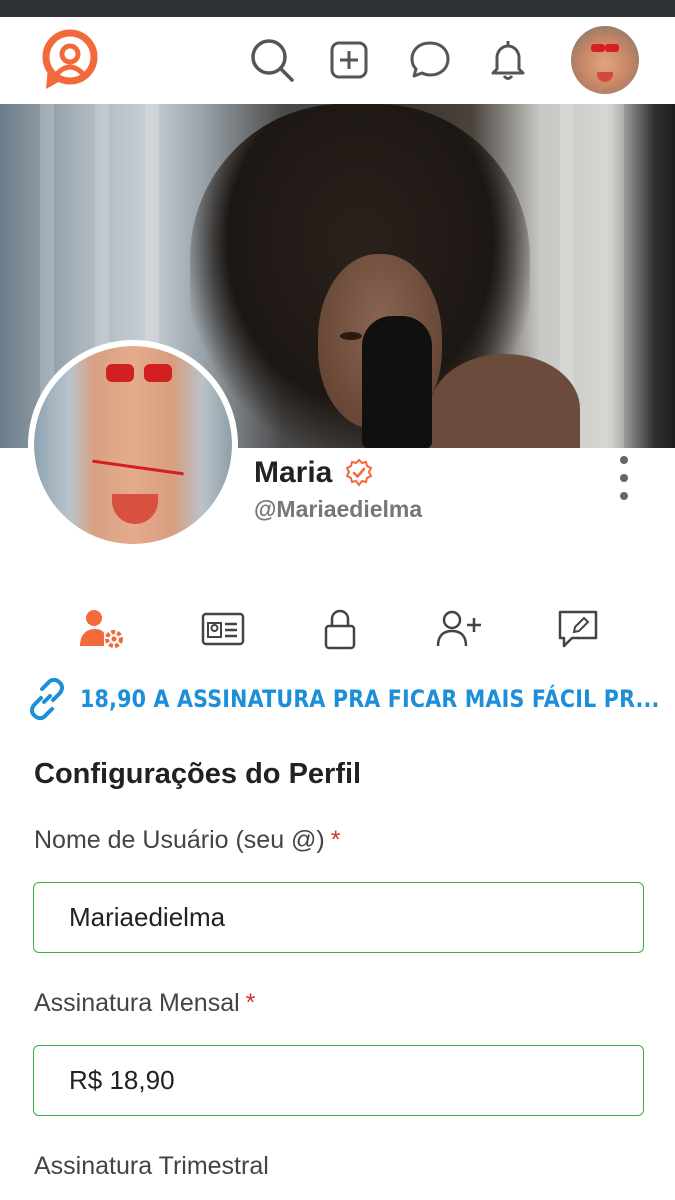 This screenshot has width=675, height=1200. Describe the element at coordinates (151, 1166) in the screenshot. I see `quarterly-subscription-label: Assinatura Trimestral` at that location.